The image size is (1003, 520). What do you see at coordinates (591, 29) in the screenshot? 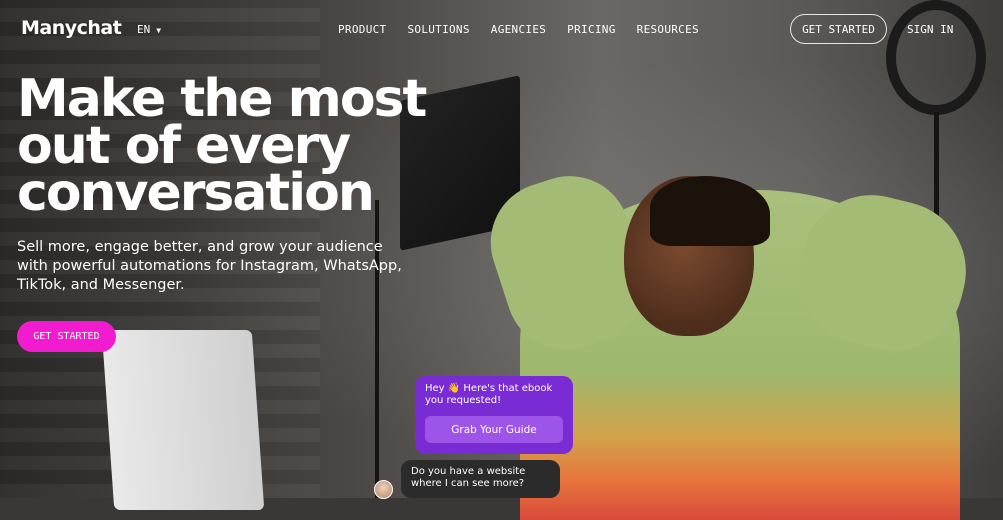
I see `menu-pricing: PRICING` at bounding box center [591, 29].